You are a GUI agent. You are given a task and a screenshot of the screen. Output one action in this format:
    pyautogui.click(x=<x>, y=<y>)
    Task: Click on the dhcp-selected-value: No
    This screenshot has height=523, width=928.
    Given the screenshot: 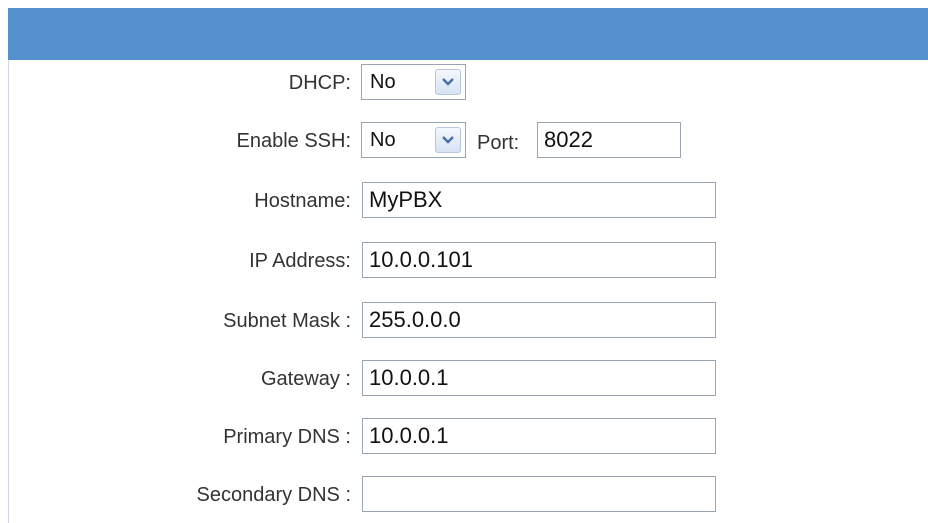 What is the action you would take?
    pyautogui.click(x=383, y=82)
    